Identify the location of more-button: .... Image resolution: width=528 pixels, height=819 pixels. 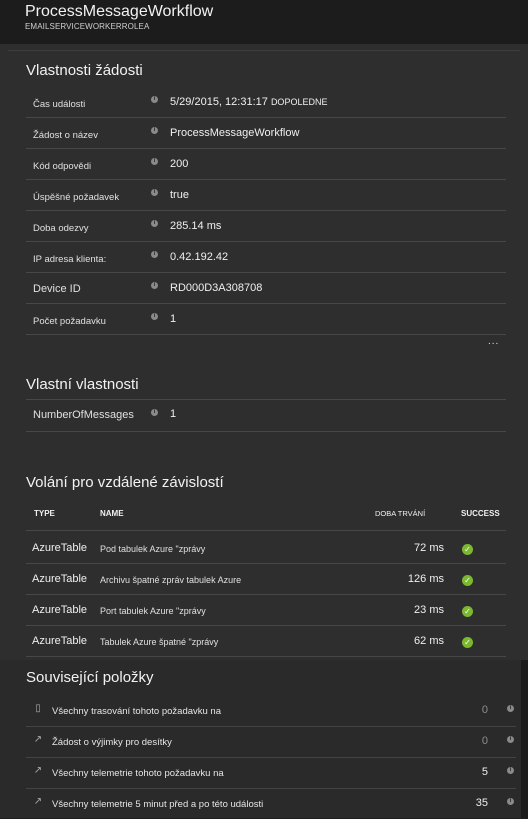
(493, 341).